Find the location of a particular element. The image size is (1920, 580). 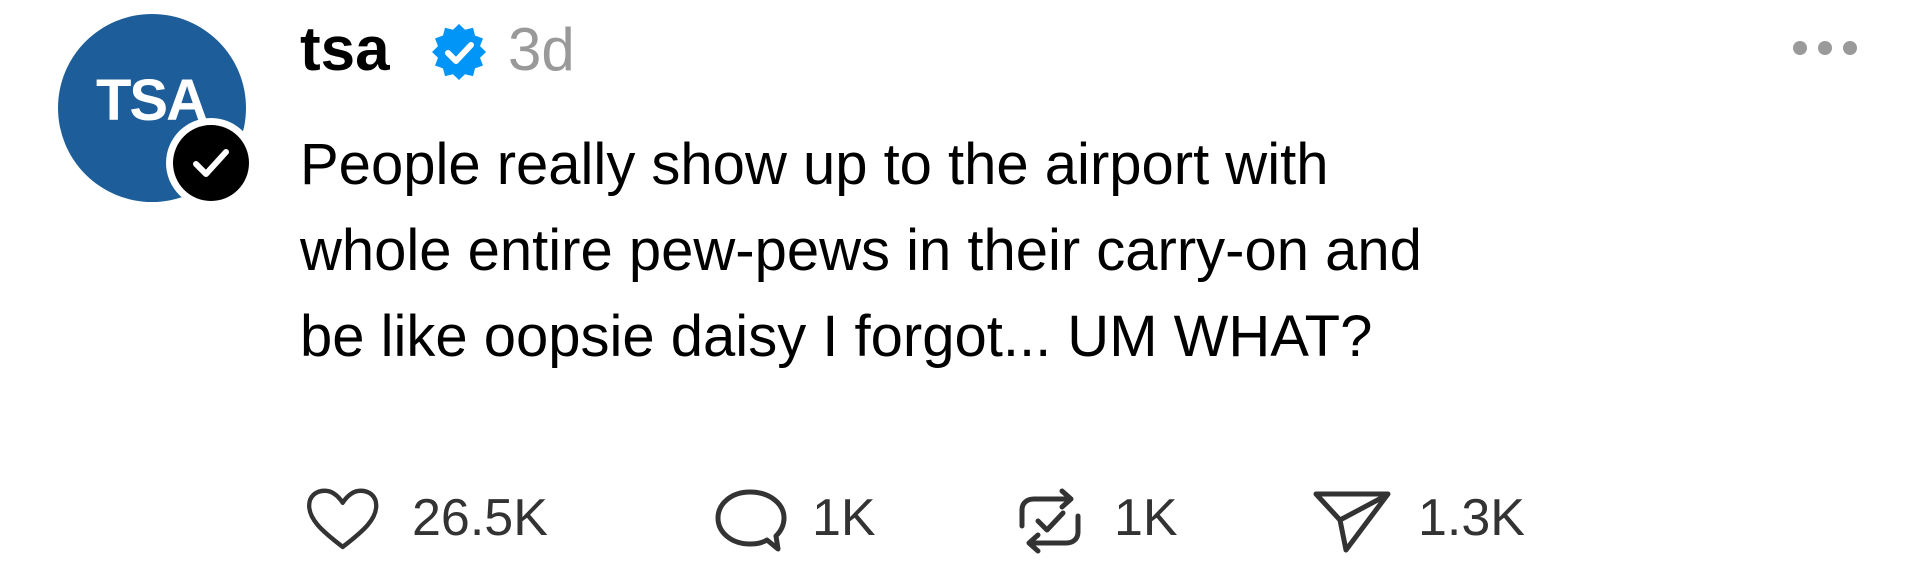

verified-badge-icon is located at coordinates (459, 52).